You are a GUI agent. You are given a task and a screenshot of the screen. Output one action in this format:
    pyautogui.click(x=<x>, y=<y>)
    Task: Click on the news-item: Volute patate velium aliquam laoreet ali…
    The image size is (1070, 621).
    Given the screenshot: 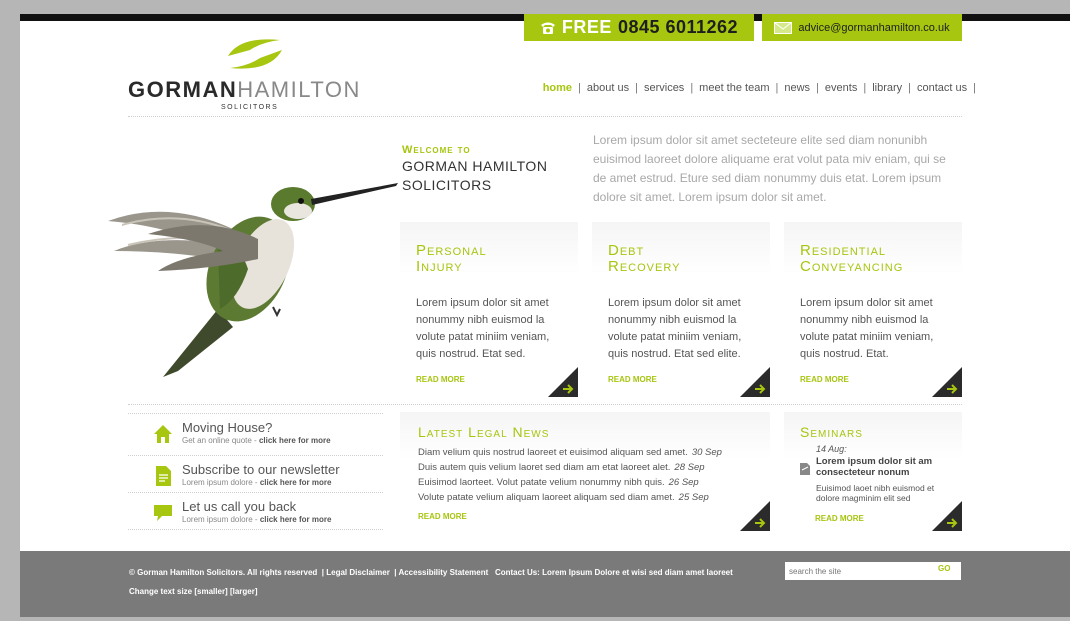 What is the action you would take?
    pyautogui.click(x=570, y=497)
    